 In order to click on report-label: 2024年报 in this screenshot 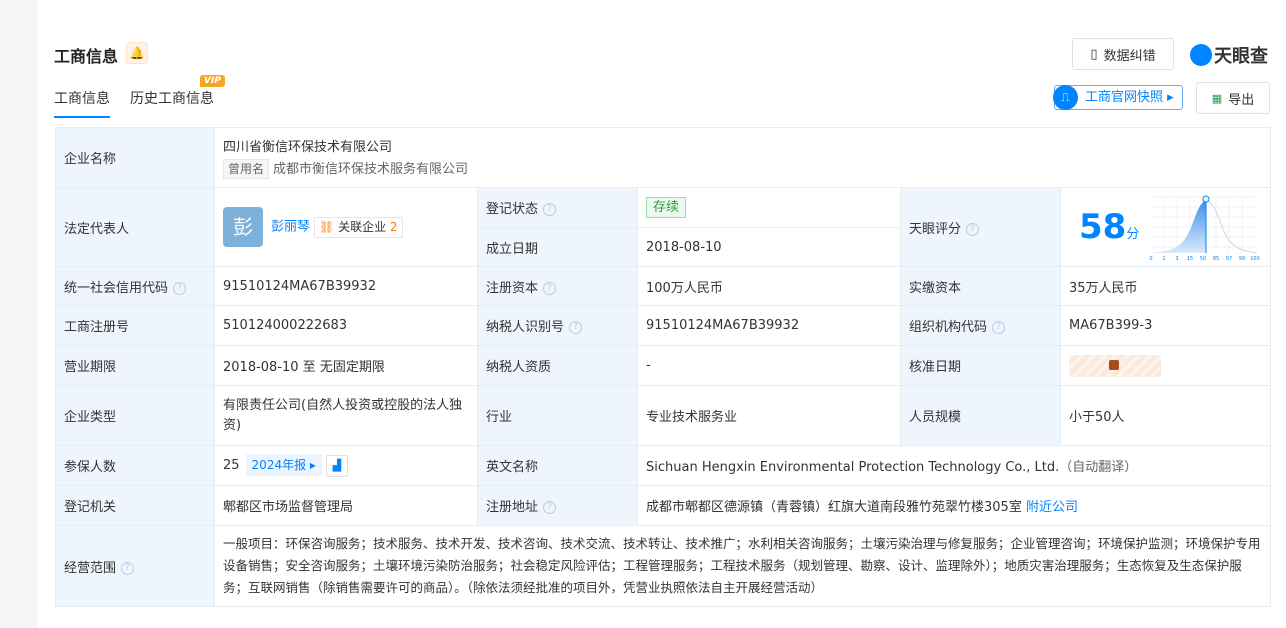, I will do `click(279, 465)`.